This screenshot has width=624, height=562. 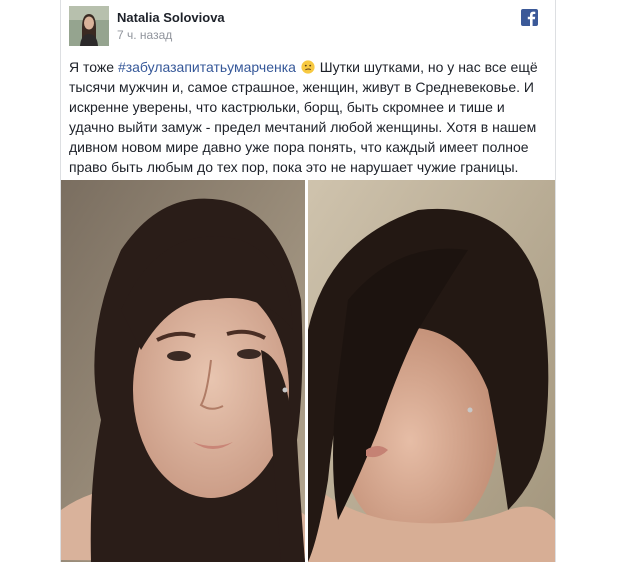 What do you see at coordinates (144, 35) in the screenshot?
I see `post-timestamp: 7 ч. назад` at bounding box center [144, 35].